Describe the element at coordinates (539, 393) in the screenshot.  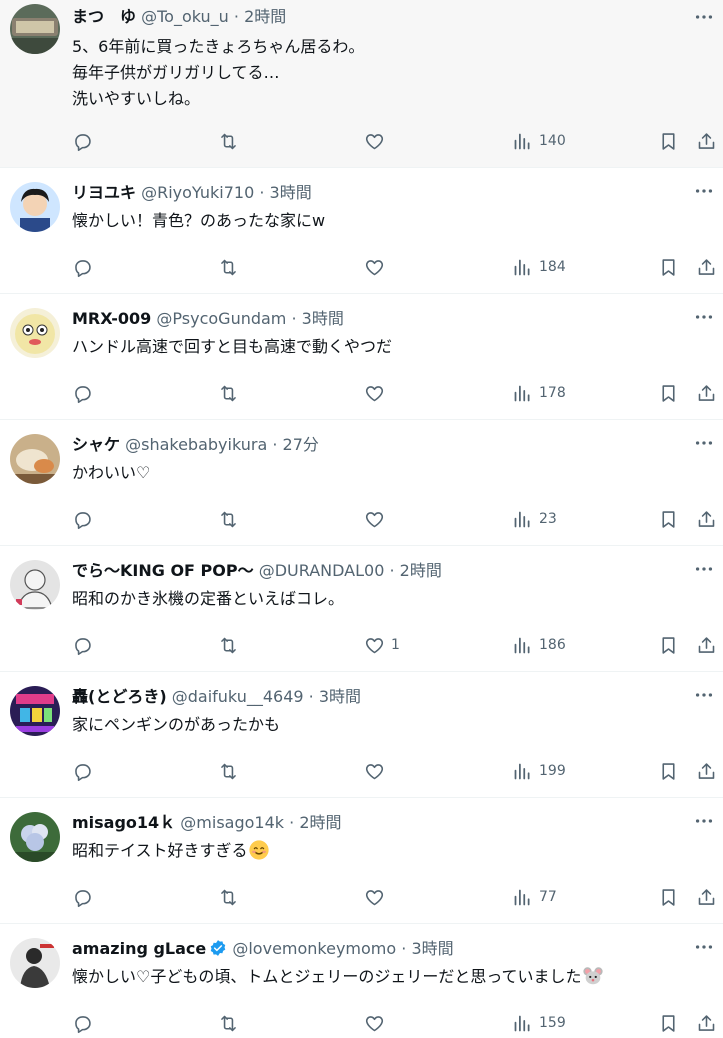
I see `views-button: 178` at that location.